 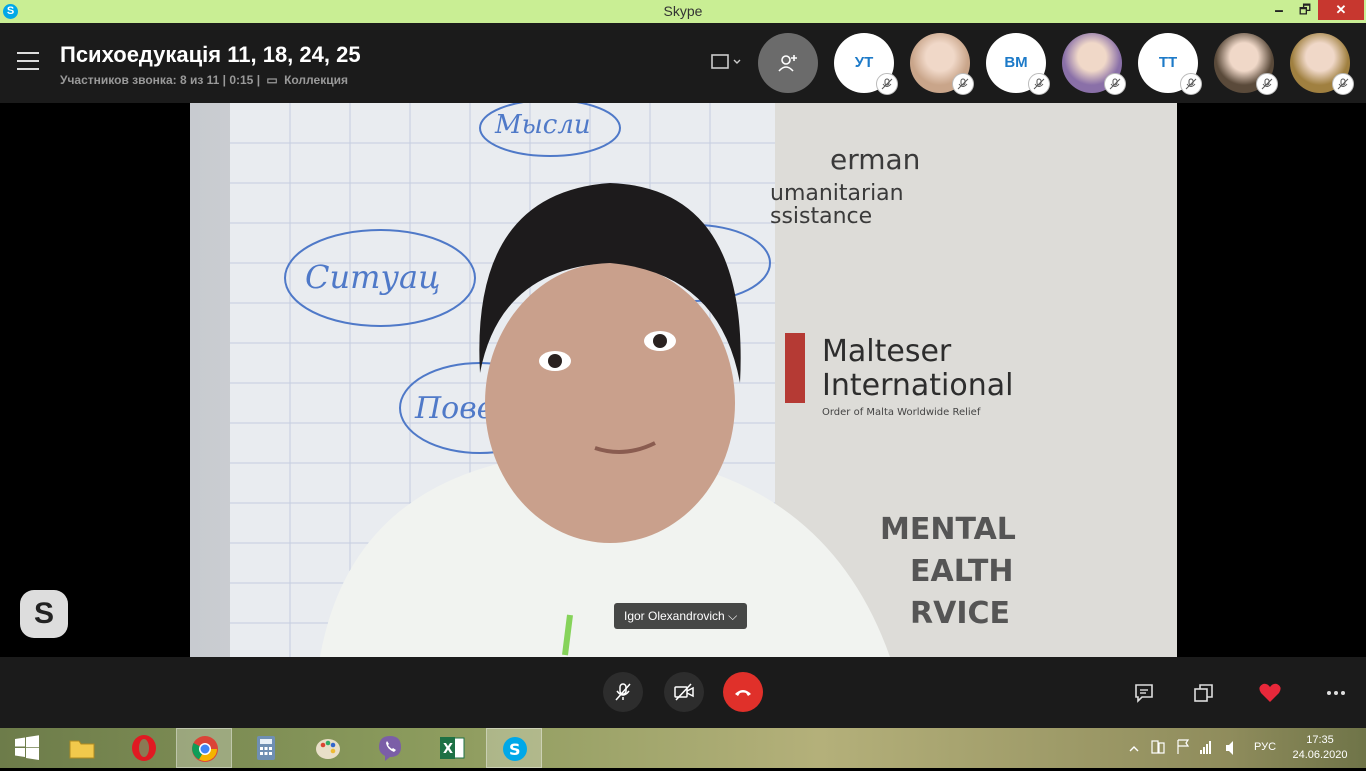 I want to click on taskbar-opera, so click(x=144, y=748).